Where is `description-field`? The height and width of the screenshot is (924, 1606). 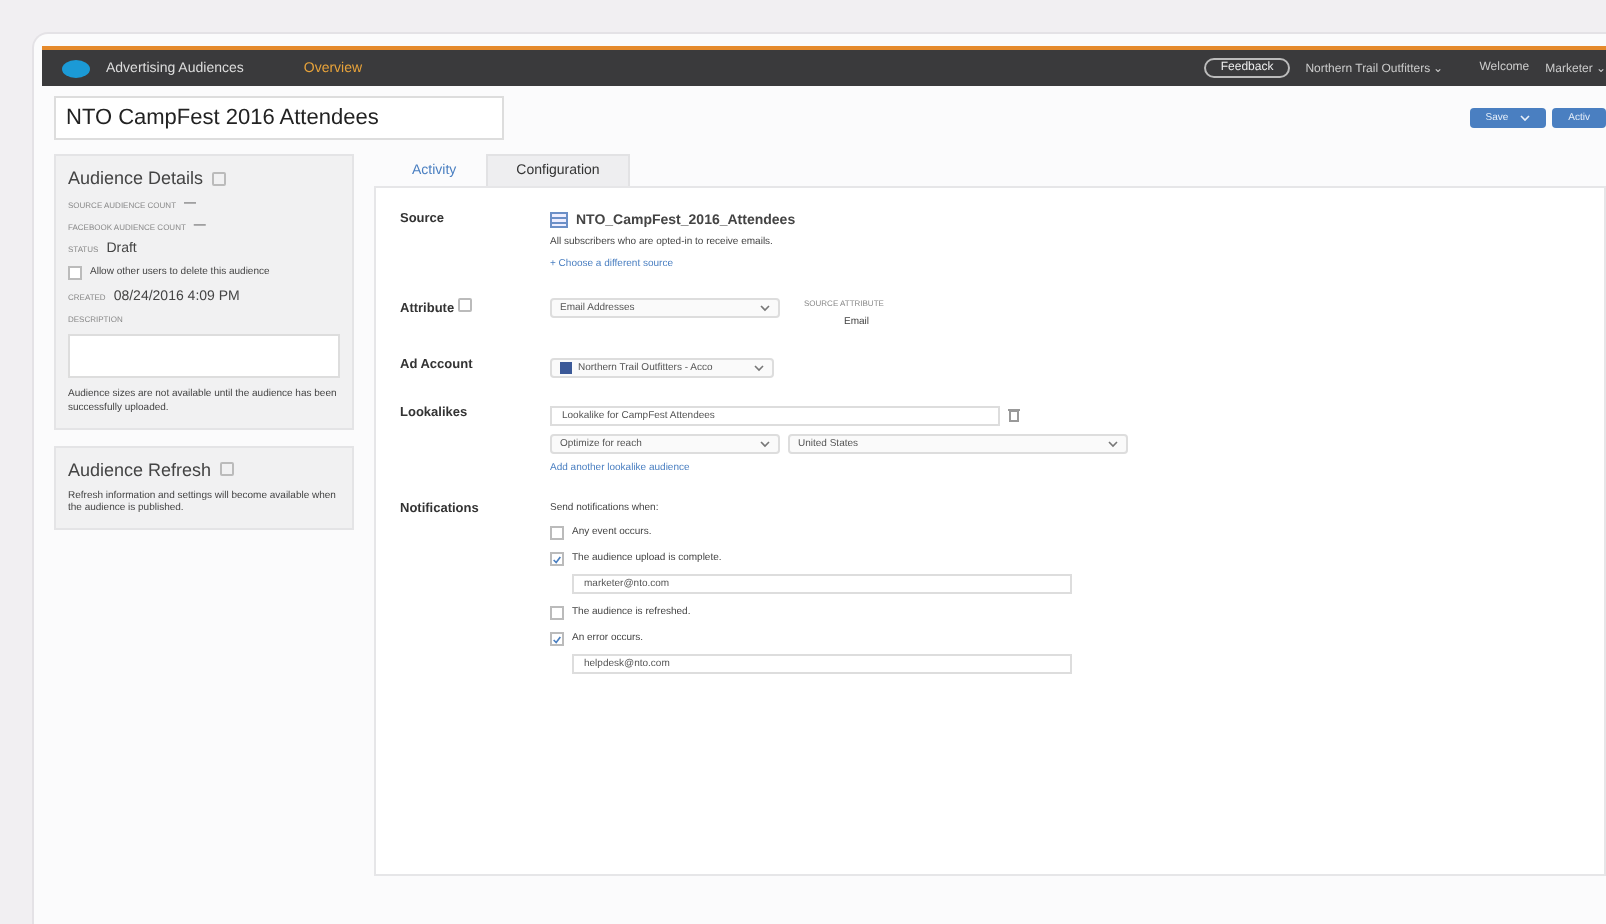 description-field is located at coordinates (204, 356).